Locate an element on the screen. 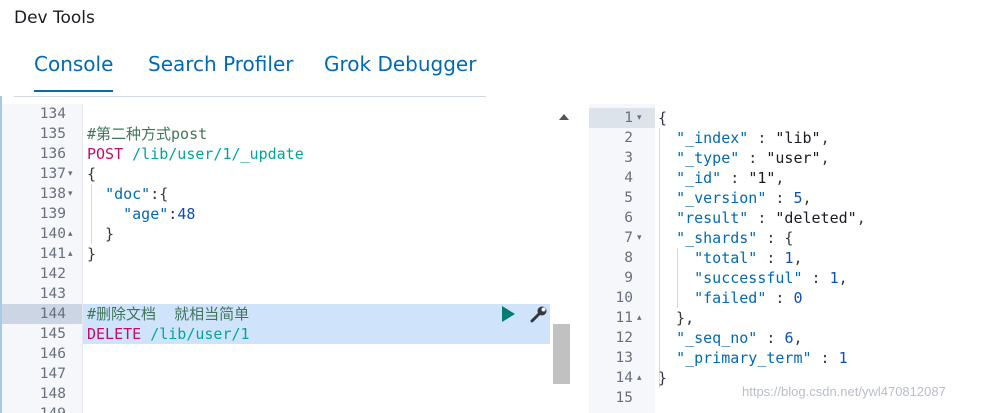  code-line: 11 ▴ }, is located at coordinates (795, 318).